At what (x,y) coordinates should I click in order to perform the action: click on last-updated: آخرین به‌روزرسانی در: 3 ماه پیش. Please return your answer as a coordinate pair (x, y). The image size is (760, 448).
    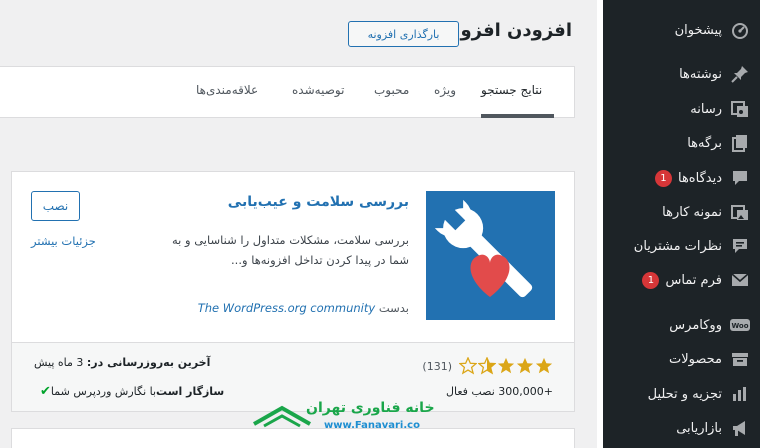
    Looking at the image, I should click on (122, 362).